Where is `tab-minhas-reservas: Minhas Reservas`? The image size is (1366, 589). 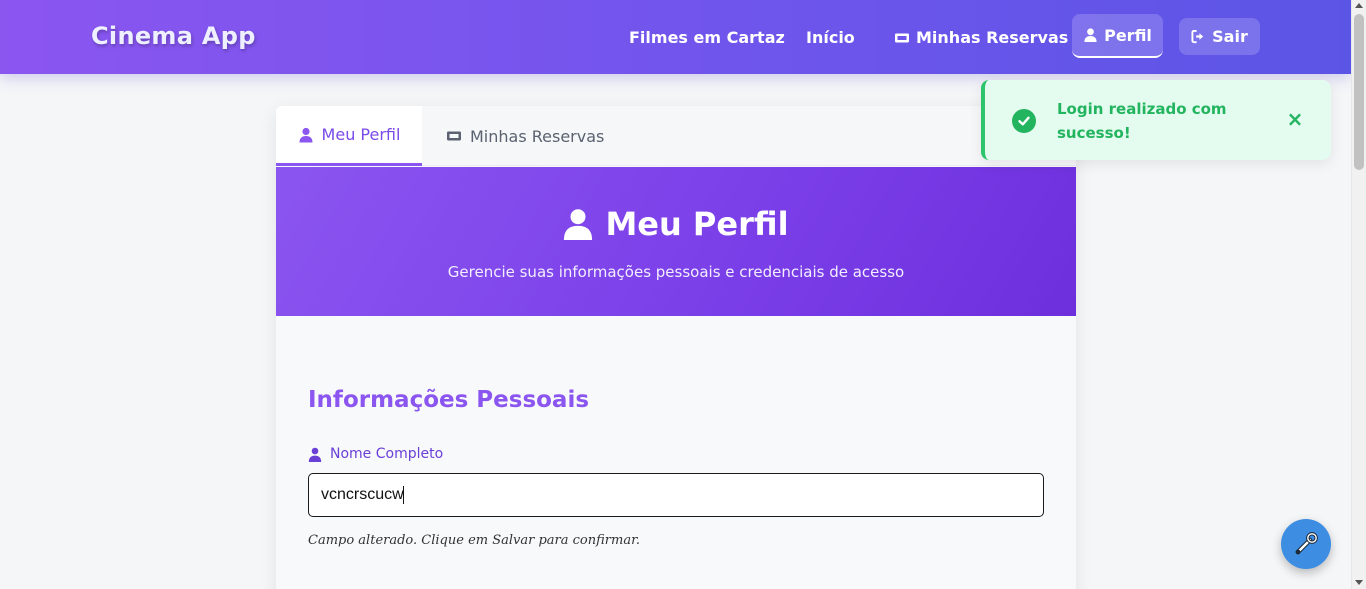 tab-minhas-reservas: Minhas Reservas is located at coordinates (525, 136).